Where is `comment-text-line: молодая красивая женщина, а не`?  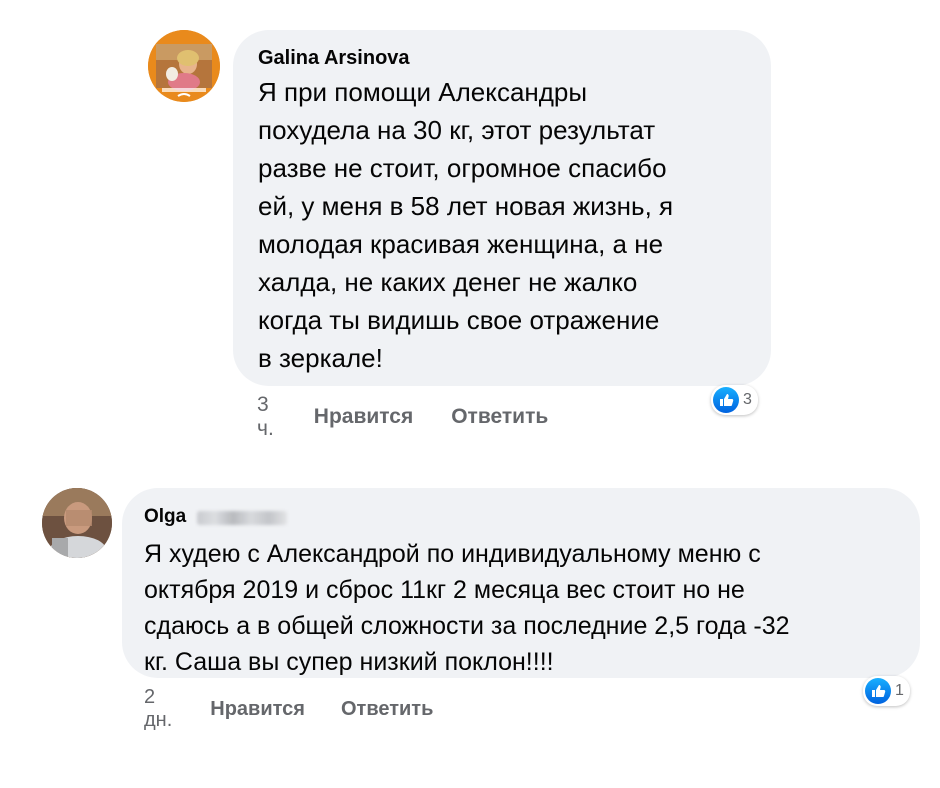 comment-text-line: молодая красивая женщина, а не is located at coordinates (461, 244).